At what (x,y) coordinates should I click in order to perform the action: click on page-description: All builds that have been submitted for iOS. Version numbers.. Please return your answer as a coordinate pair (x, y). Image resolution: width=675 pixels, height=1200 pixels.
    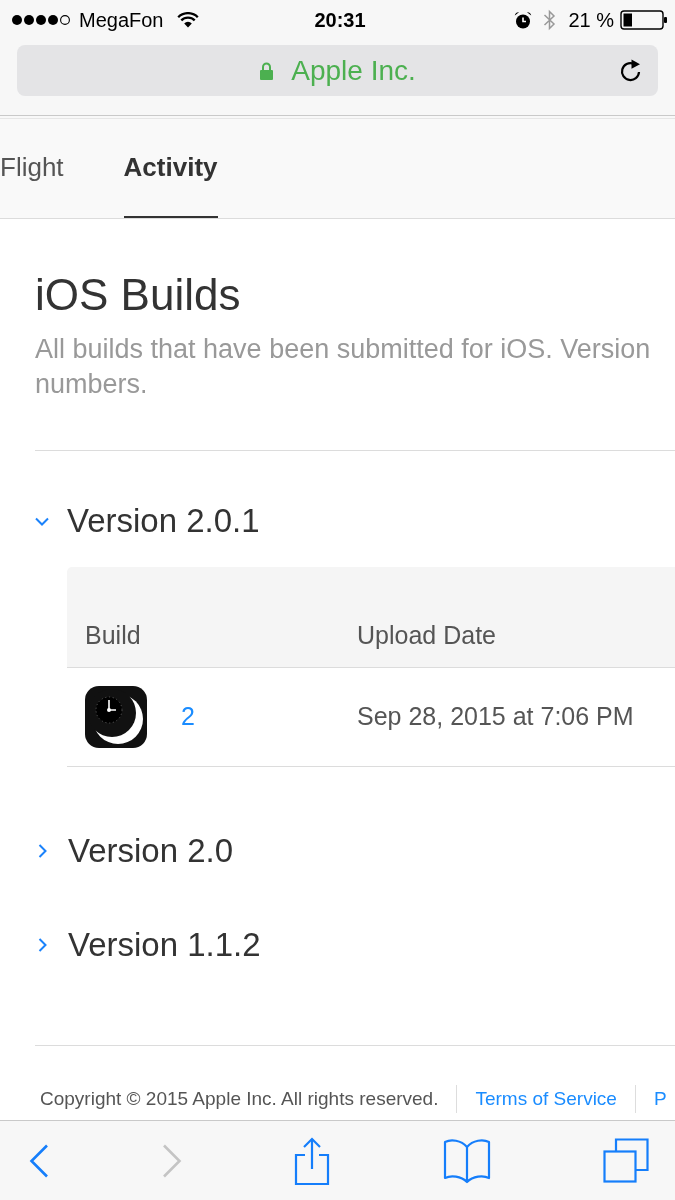
    Looking at the image, I should click on (343, 367).